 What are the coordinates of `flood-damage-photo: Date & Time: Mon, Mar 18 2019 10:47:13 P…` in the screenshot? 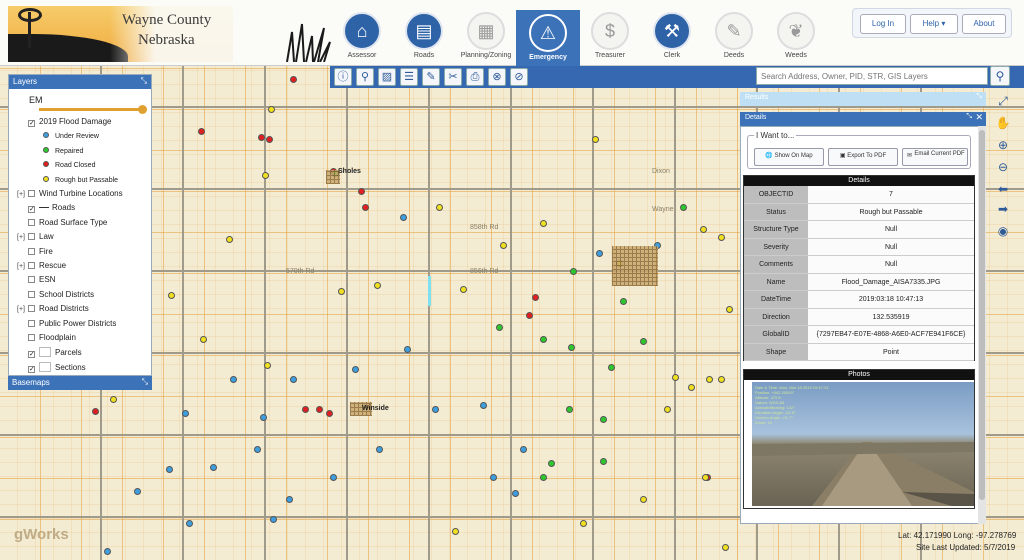 It's located at (863, 444).